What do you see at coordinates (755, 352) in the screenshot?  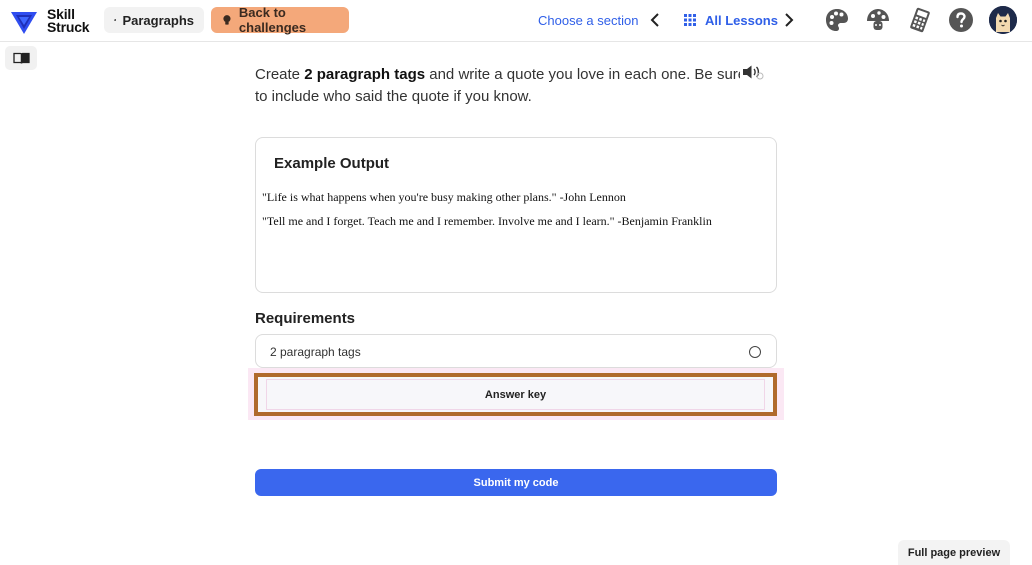 I see `requirement-status-circle-icon` at bounding box center [755, 352].